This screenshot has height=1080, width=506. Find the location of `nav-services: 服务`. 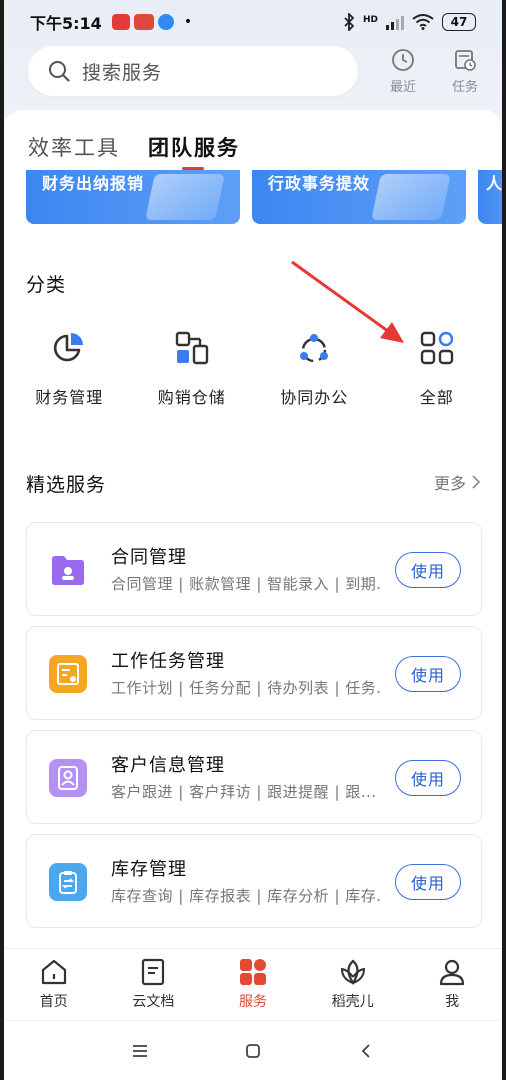

nav-services: 服务 is located at coordinates (253, 984).